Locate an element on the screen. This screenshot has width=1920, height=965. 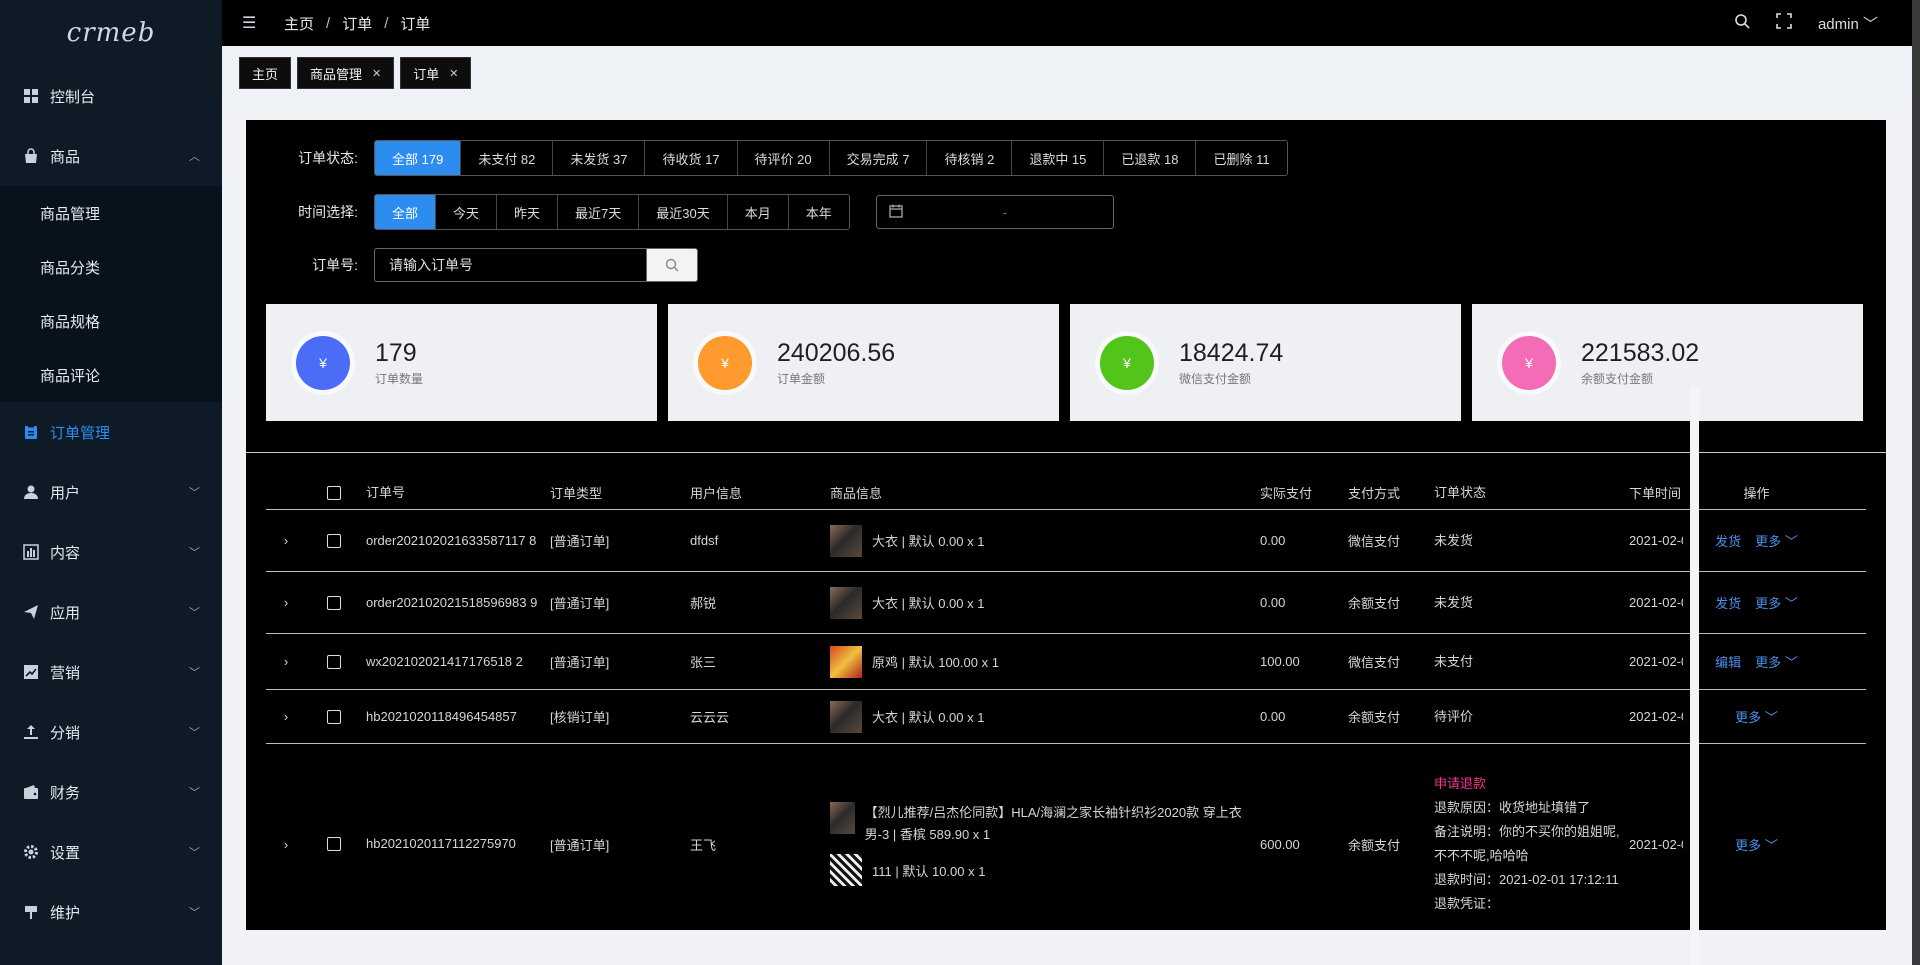
order-status: 待评价 is located at coordinates (1454, 716).